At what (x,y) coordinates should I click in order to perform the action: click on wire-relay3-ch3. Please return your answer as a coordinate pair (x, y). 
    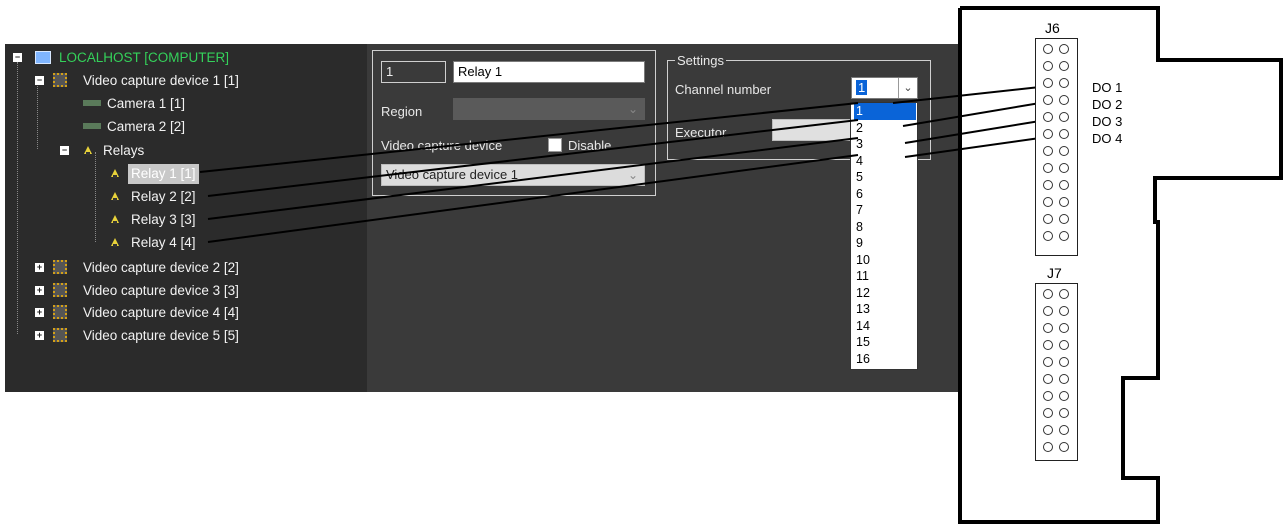
    Looking at the image, I should click on (533, 178).